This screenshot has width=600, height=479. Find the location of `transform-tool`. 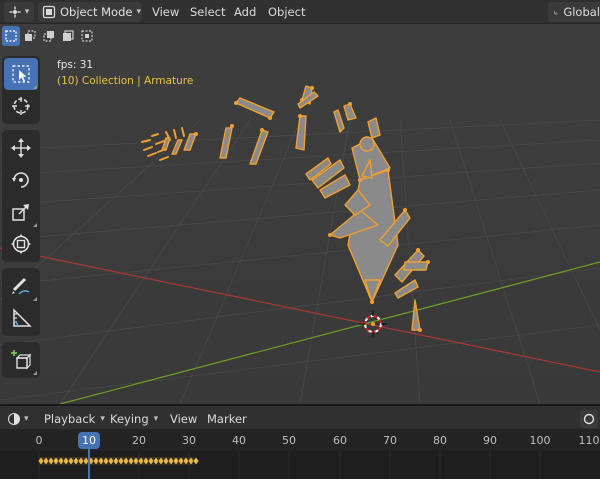

transform-tool is located at coordinates (21, 244).